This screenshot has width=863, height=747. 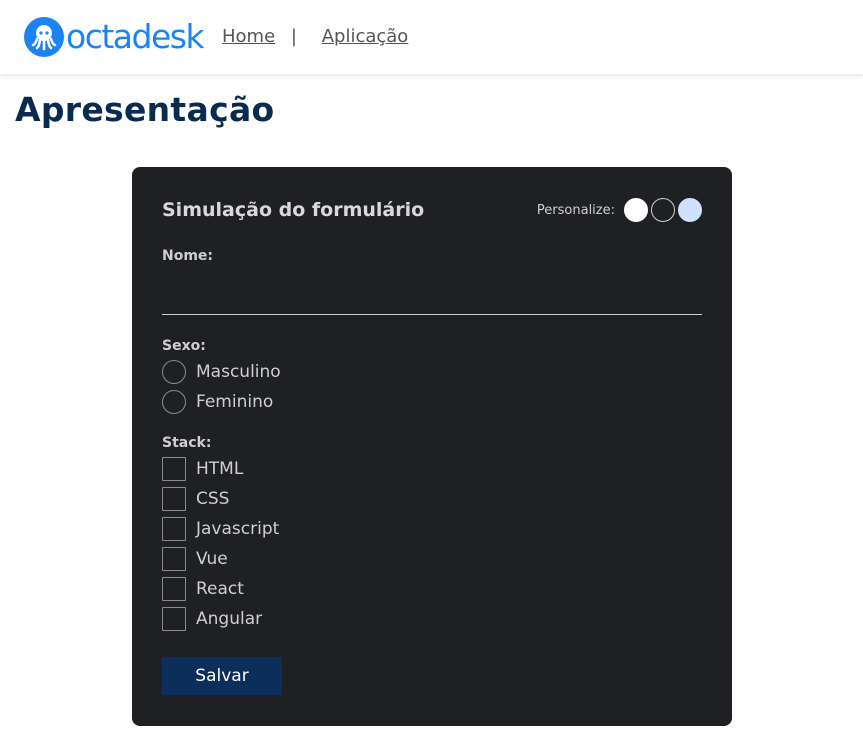 I want to click on checkbox-label: Angular, so click(x=229, y=619).